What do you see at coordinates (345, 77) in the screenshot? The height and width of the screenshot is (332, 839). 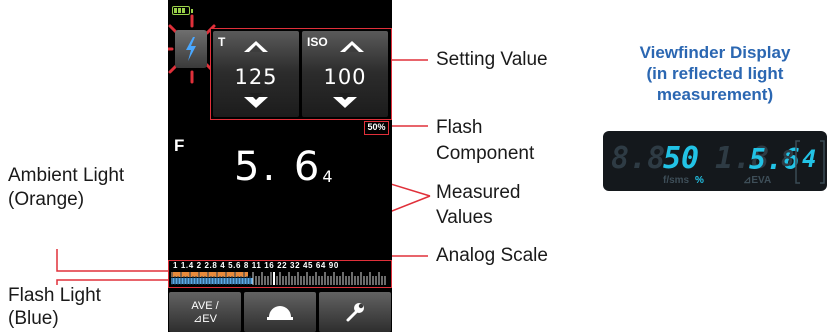 I see `iso-value: 100` at bounding box center [345, 77].